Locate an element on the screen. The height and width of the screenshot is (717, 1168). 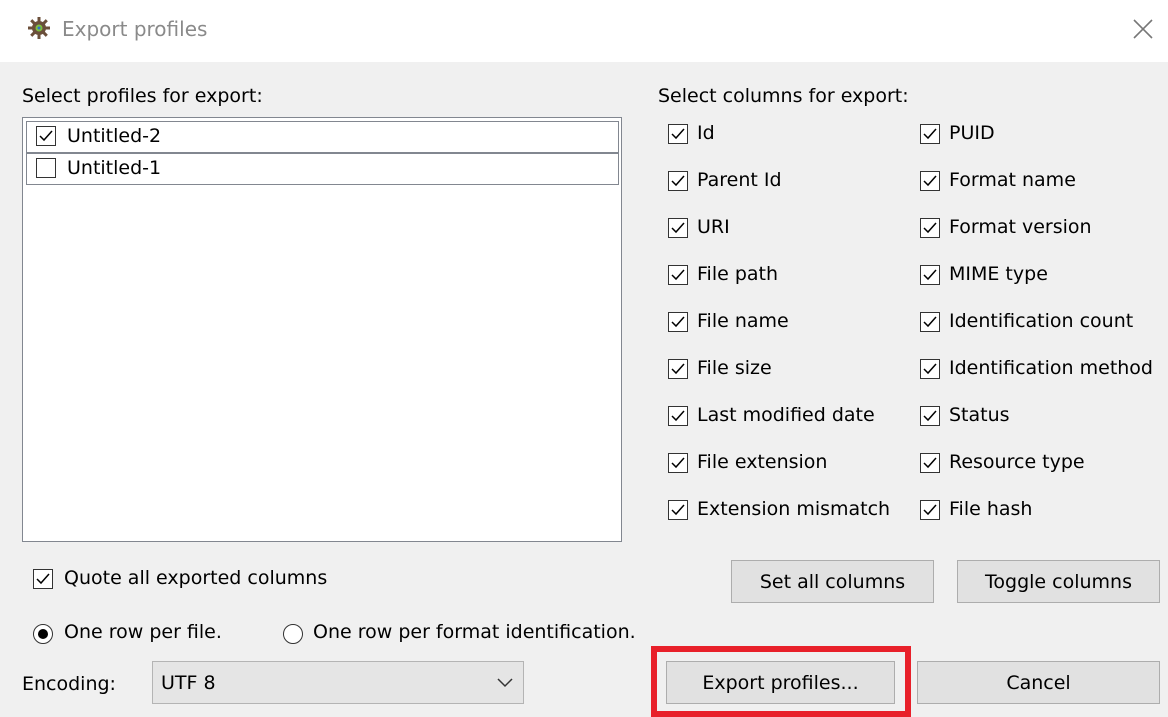
column-label: File path is located at coordinates (738, 274).